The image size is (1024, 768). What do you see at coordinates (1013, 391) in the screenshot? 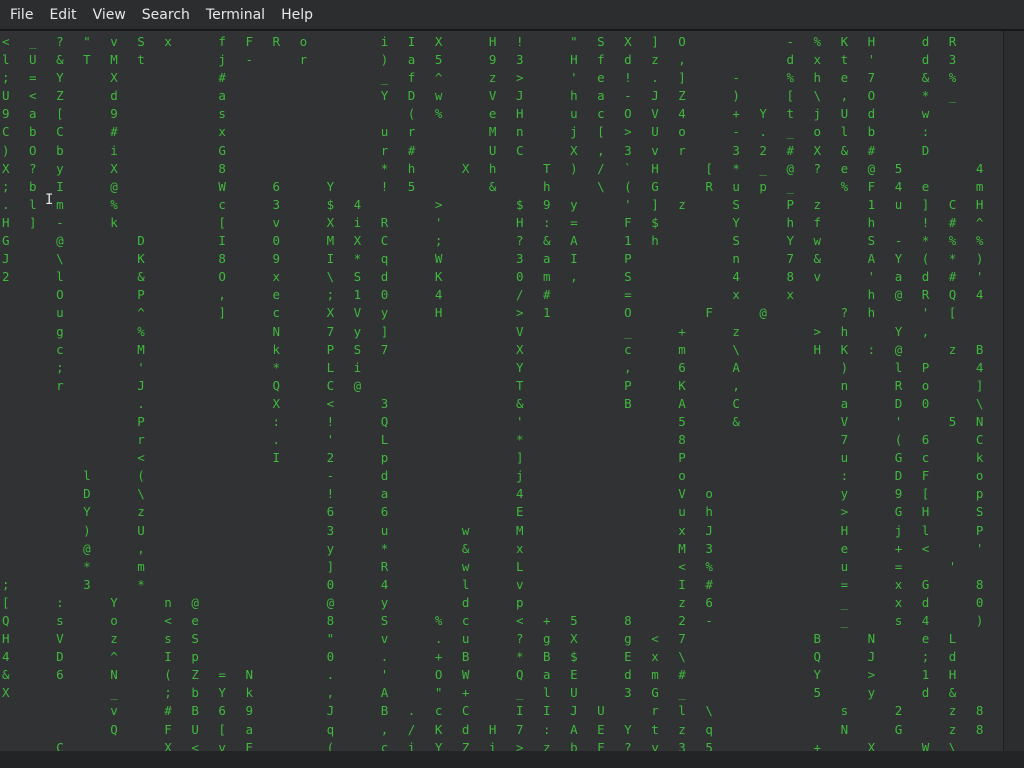
I see `terminal-scrollbar` at bounding box center [1013, 391].